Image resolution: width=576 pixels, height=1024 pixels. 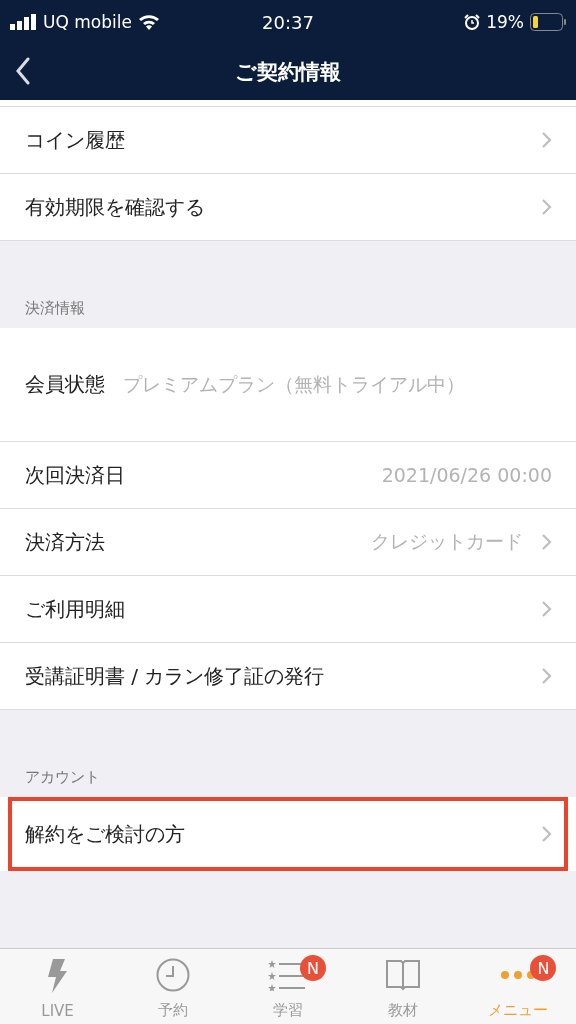 What do you see at coordinates (288, 72) in the screenshot?
I see `screen-title: ご契約情報` at bounding box center [288, 72].